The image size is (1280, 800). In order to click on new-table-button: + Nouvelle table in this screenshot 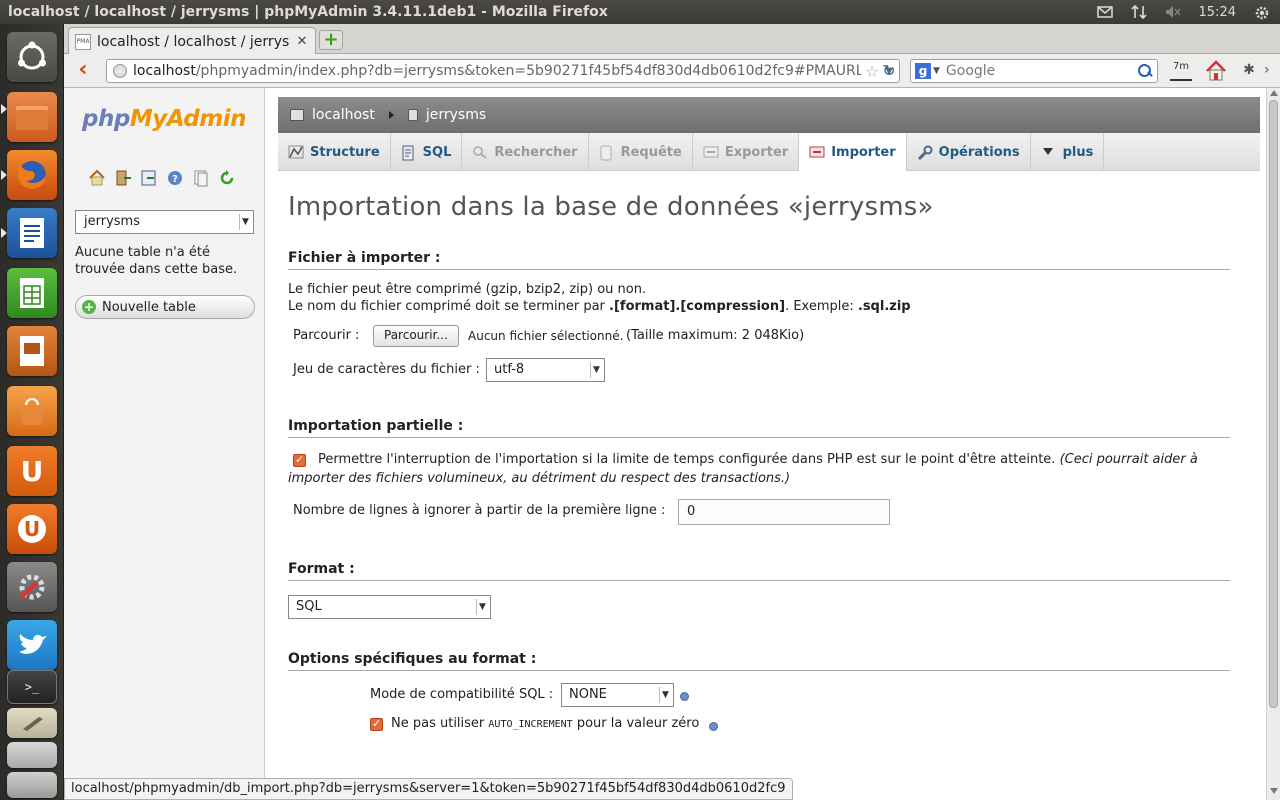, I will do `click(165, 307)`.